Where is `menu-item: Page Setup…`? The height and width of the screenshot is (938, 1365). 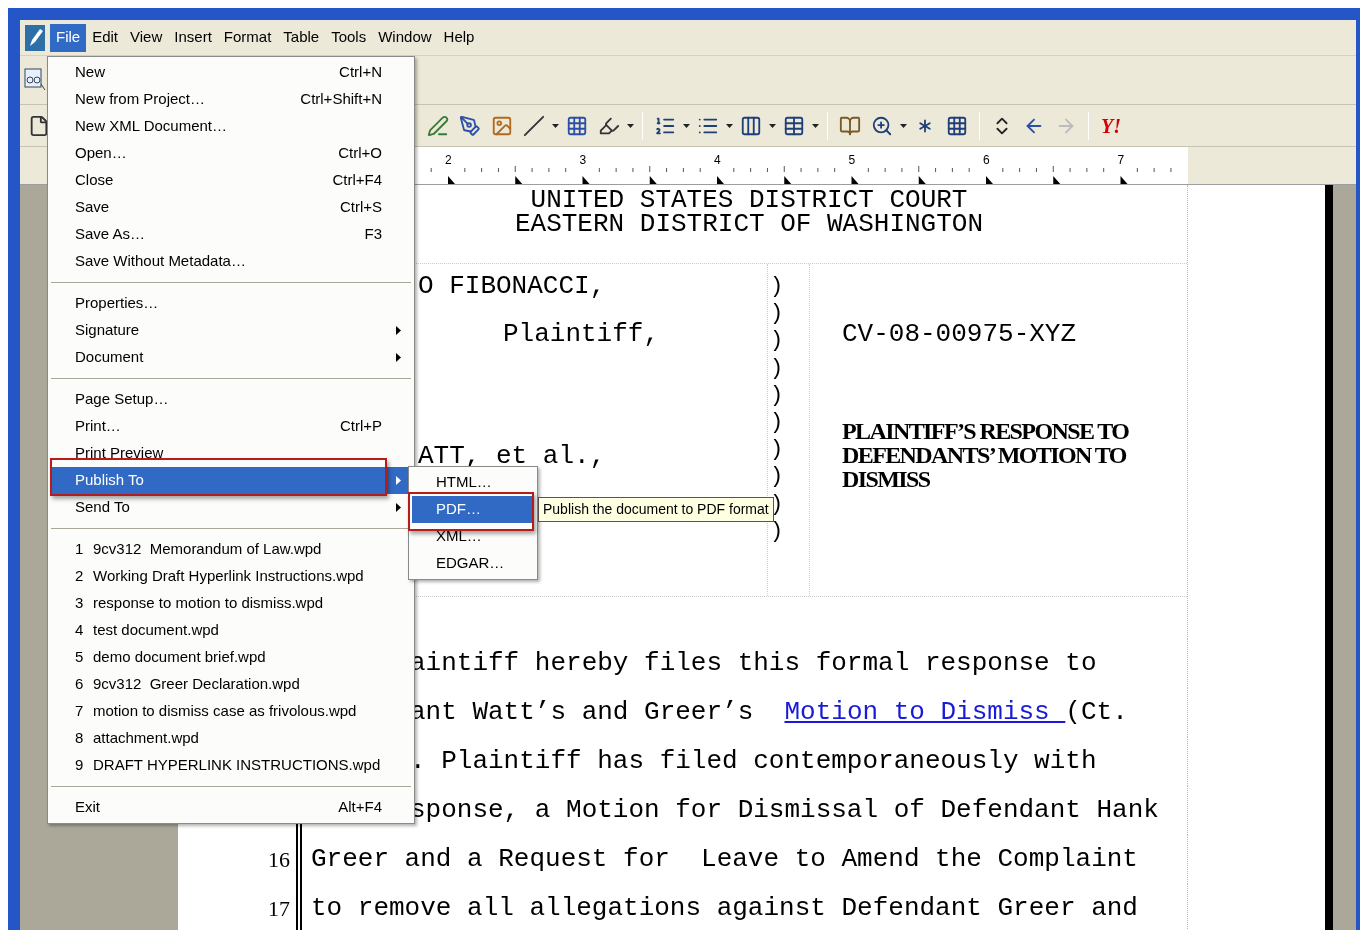 menu-item: Page Setup… is located at coordinates (231, 399).